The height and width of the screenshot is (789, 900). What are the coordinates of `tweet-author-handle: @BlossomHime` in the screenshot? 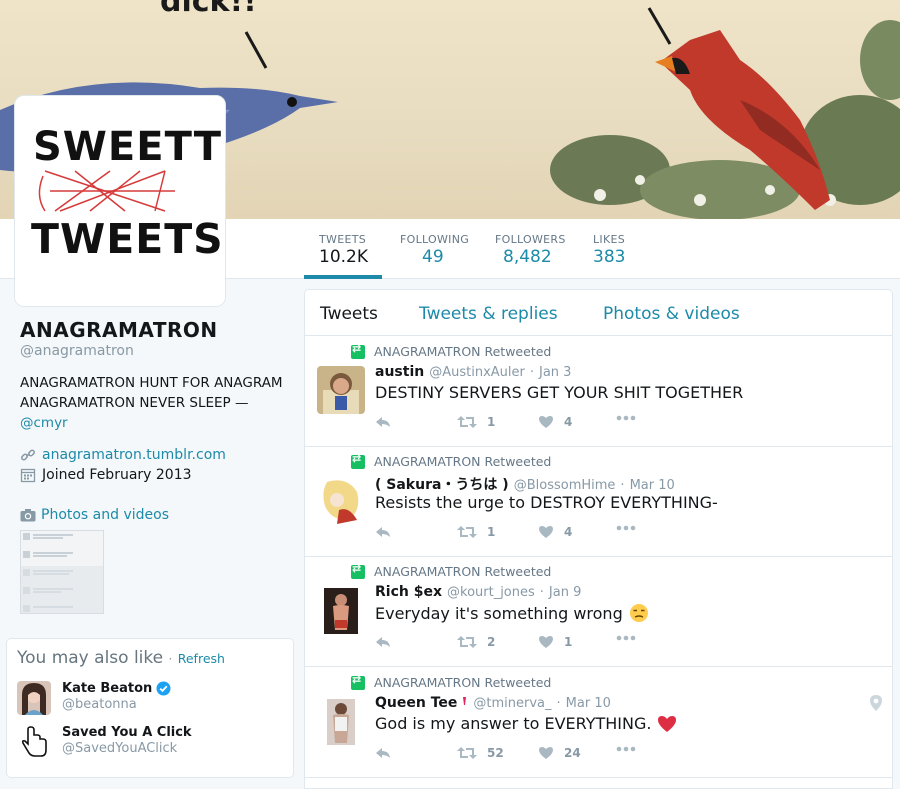 It's located at (565, 485).